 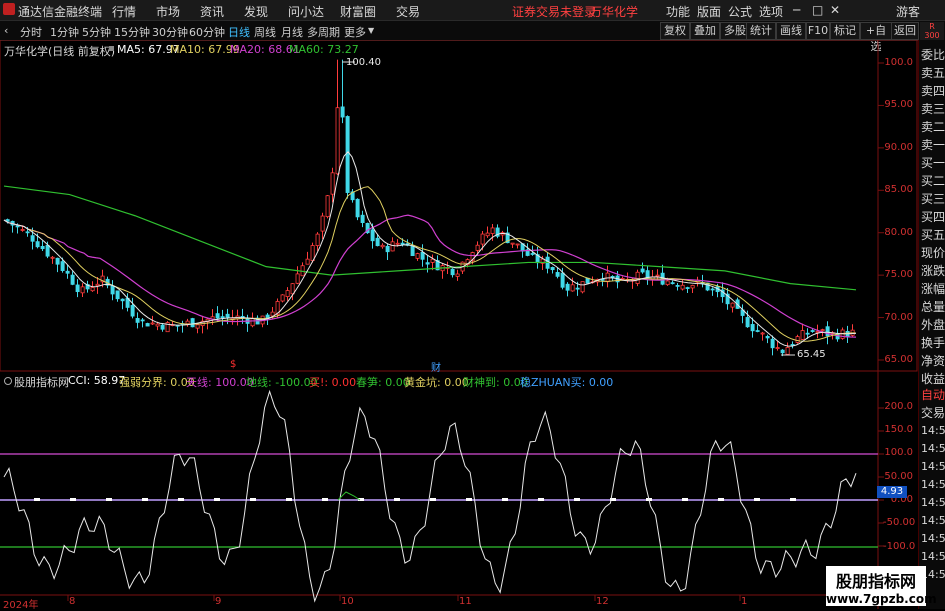 What do you see at coordinates (898, 406) in the screenshot?
I see `cci-tick-200: 200.0` at bounding box center [898, 406].